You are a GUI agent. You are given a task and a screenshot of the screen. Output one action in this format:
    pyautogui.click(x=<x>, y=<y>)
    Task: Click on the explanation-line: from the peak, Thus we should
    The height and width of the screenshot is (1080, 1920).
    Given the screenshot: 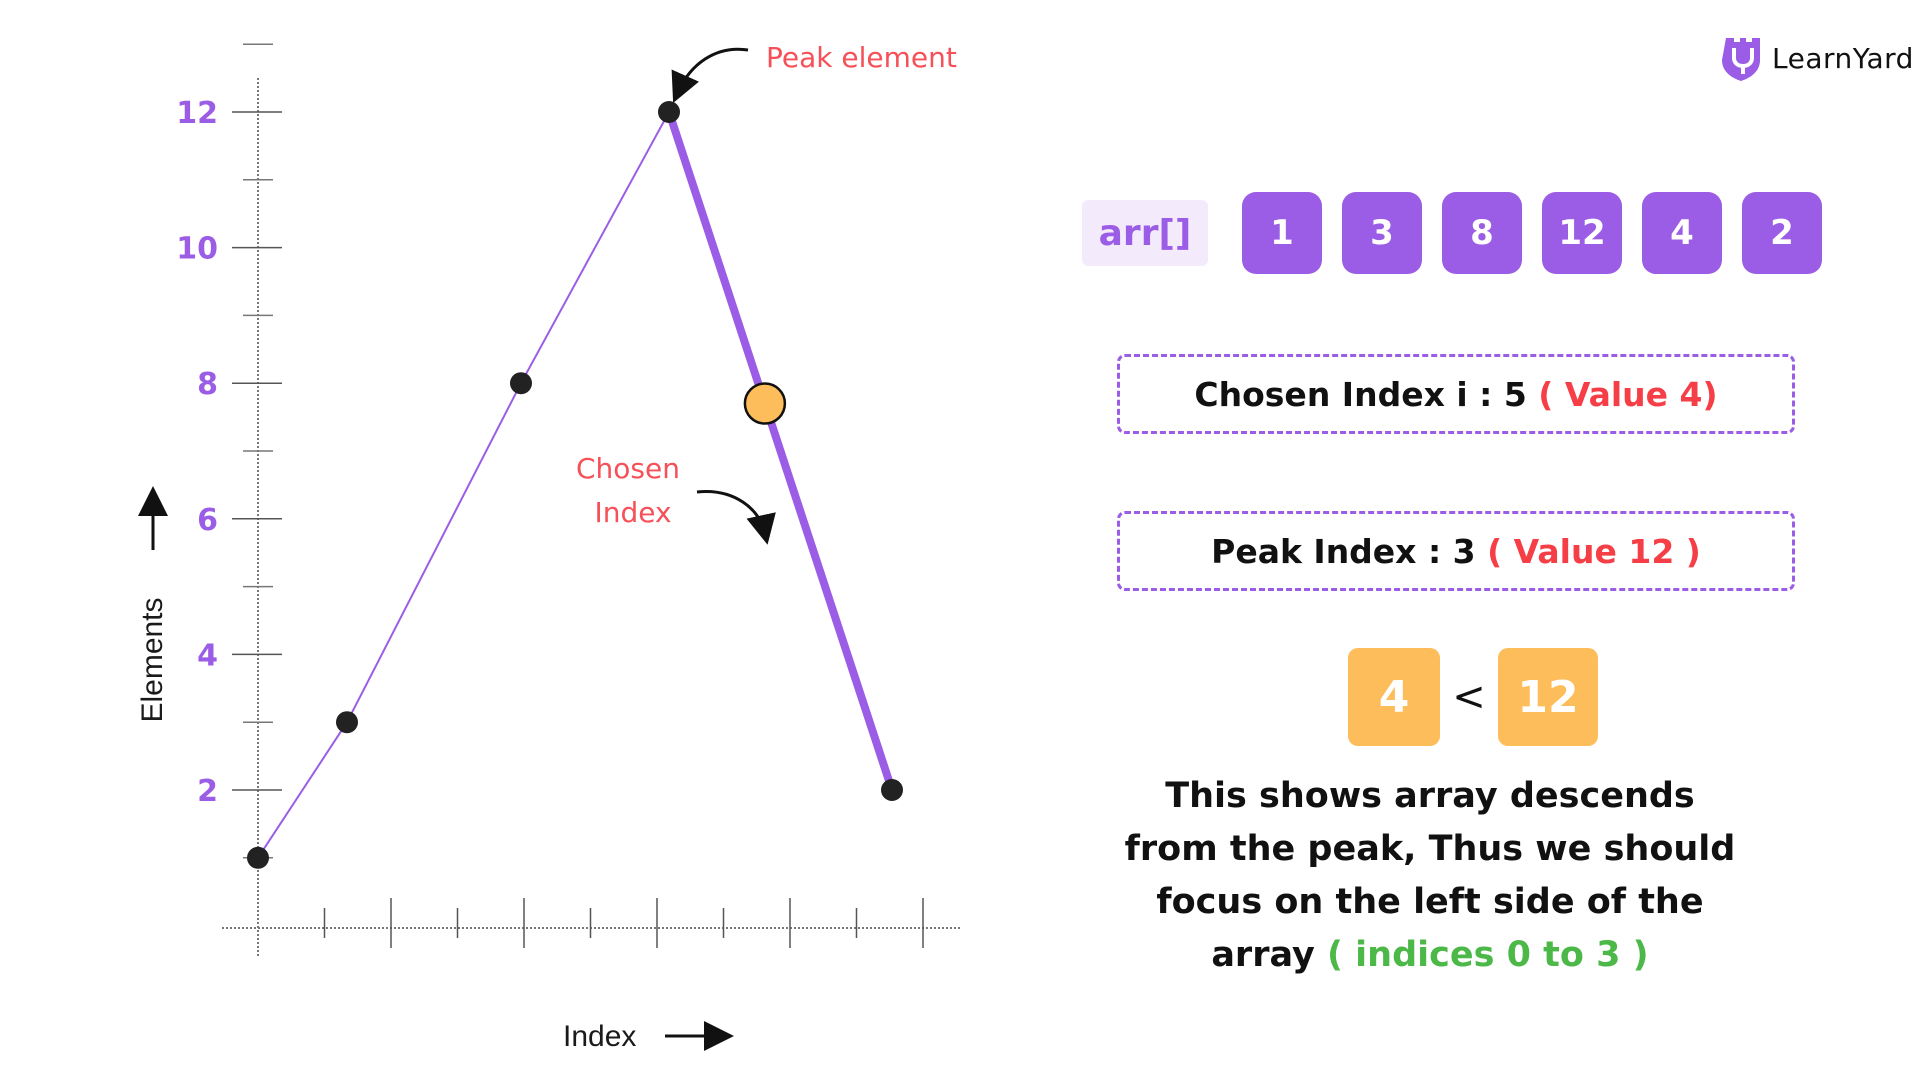 What is the action you would take?
    pyautogui.click(x=1430, y=849)
    